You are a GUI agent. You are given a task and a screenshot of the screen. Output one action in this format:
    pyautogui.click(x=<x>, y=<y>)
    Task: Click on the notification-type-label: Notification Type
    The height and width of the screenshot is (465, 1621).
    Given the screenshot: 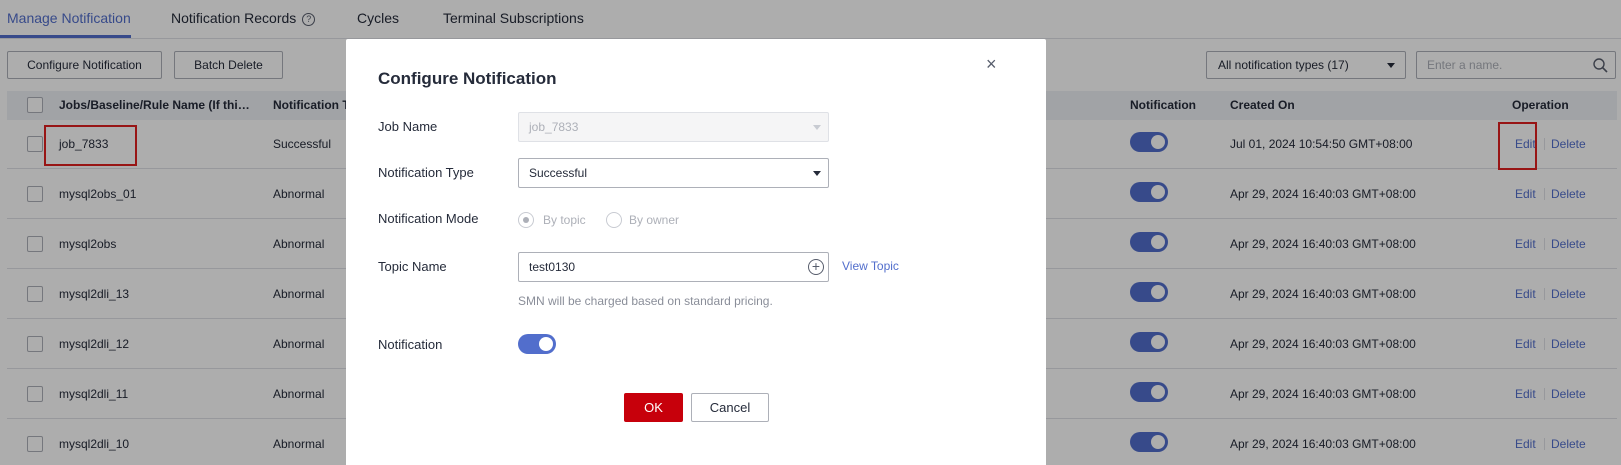 What is the action you would take?
    pyautogui.click(x=426, y=172)
    